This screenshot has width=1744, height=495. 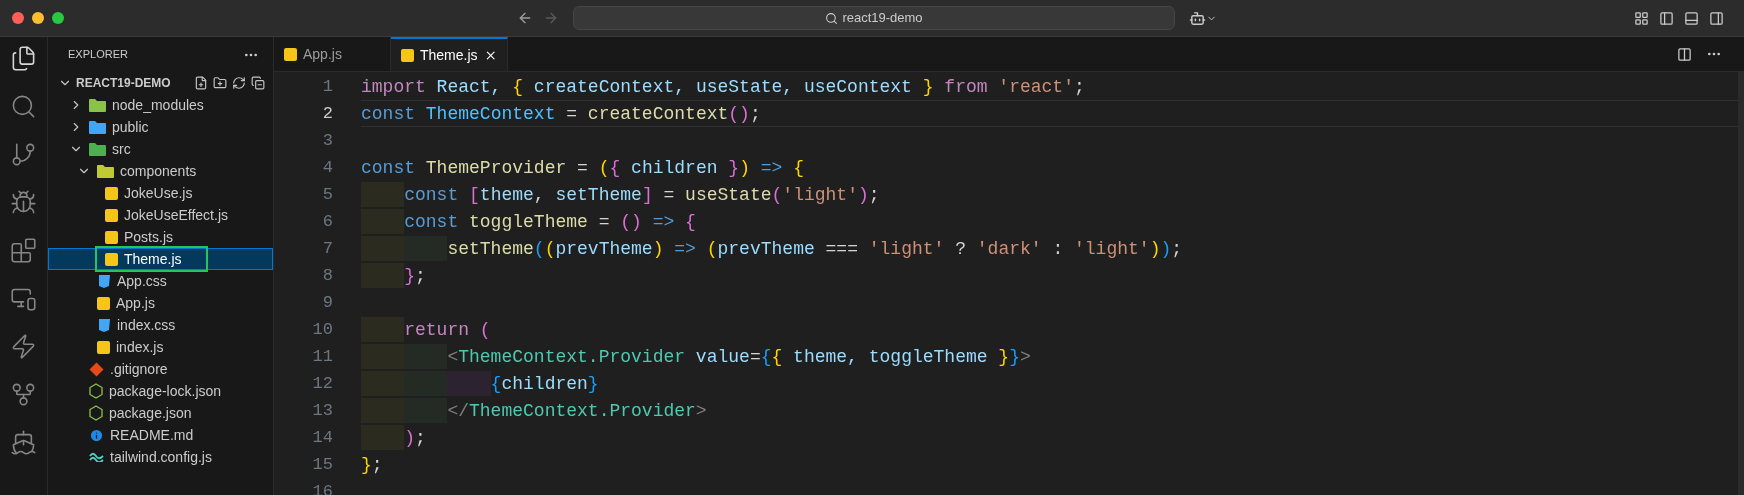 I want to click on fork-icon, so click(x=23, y=394).